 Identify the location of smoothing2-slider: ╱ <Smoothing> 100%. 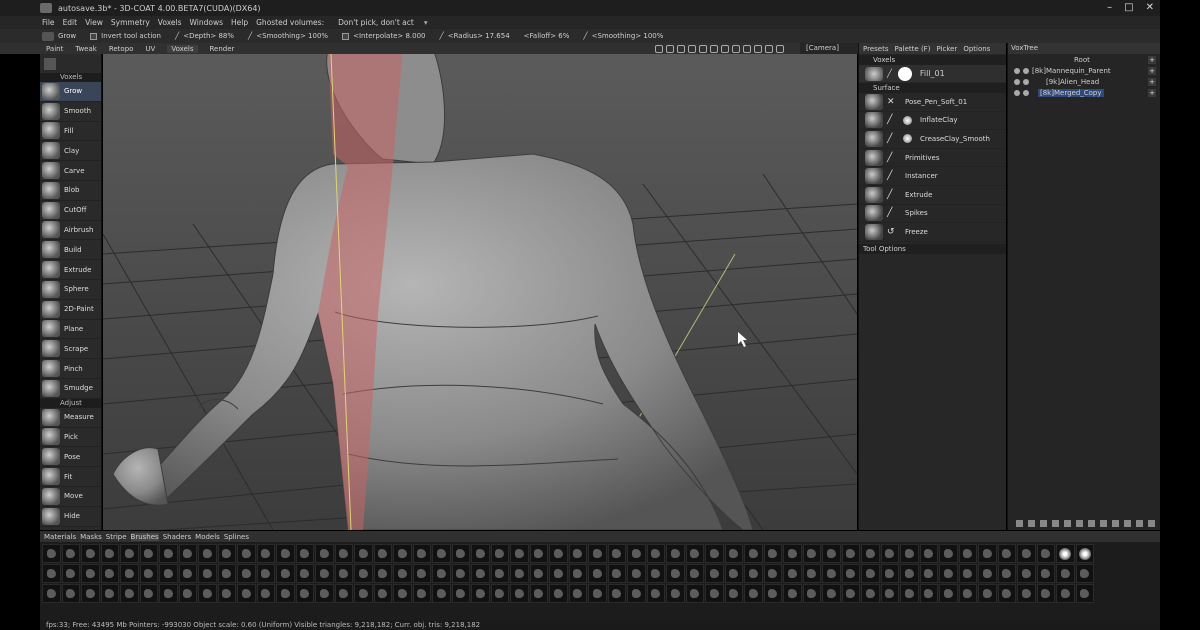
(623, 36).